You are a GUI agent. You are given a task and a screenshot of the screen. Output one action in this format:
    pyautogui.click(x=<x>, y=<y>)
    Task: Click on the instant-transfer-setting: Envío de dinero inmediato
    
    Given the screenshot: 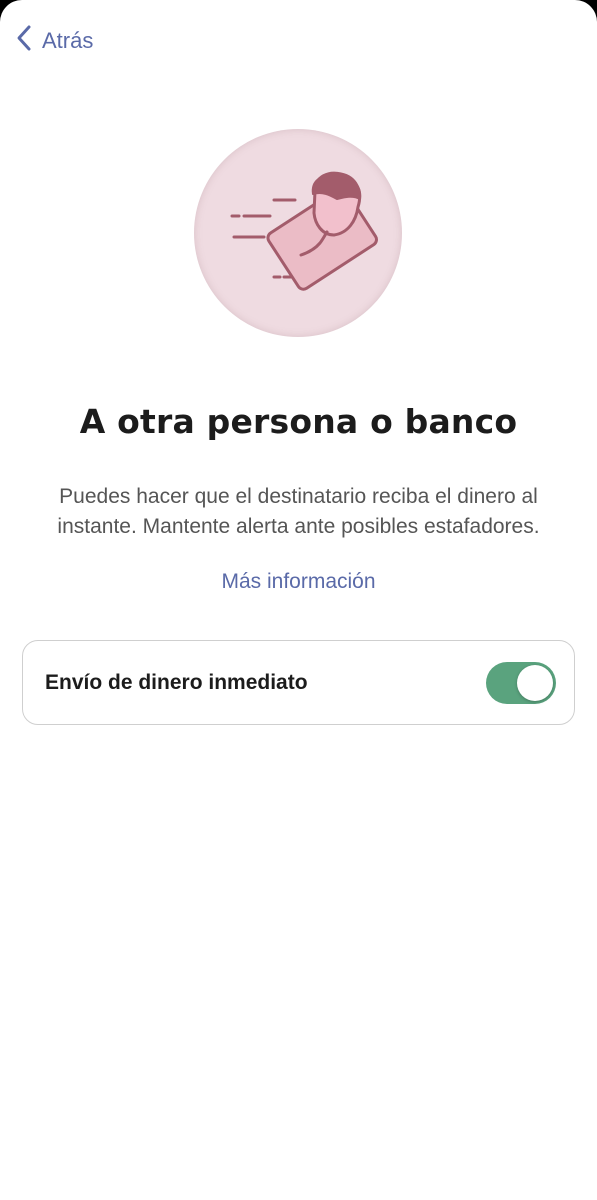 What is the action you would take?
    pyautogui.click(x=298, y=682)
    